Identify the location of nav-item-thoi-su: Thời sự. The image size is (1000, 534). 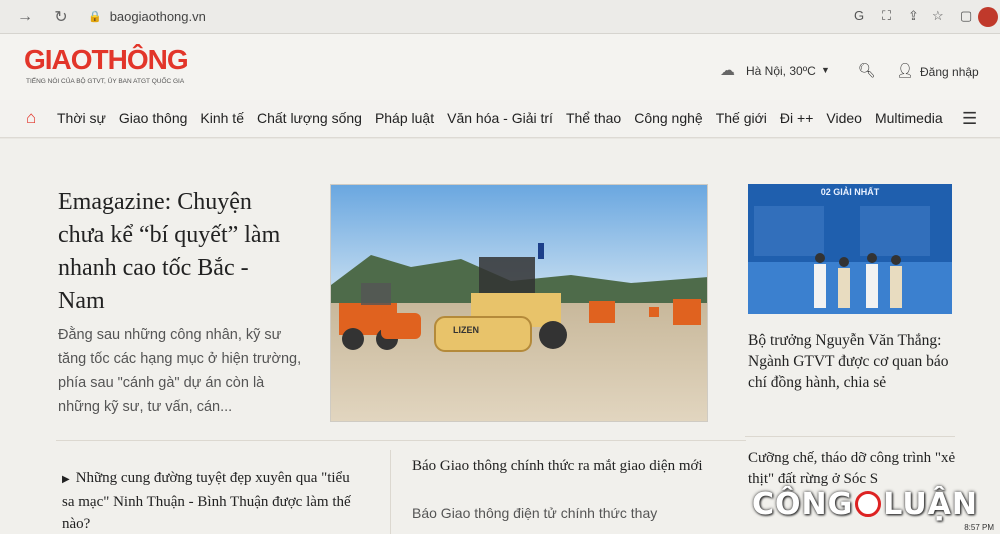
(81, 118).